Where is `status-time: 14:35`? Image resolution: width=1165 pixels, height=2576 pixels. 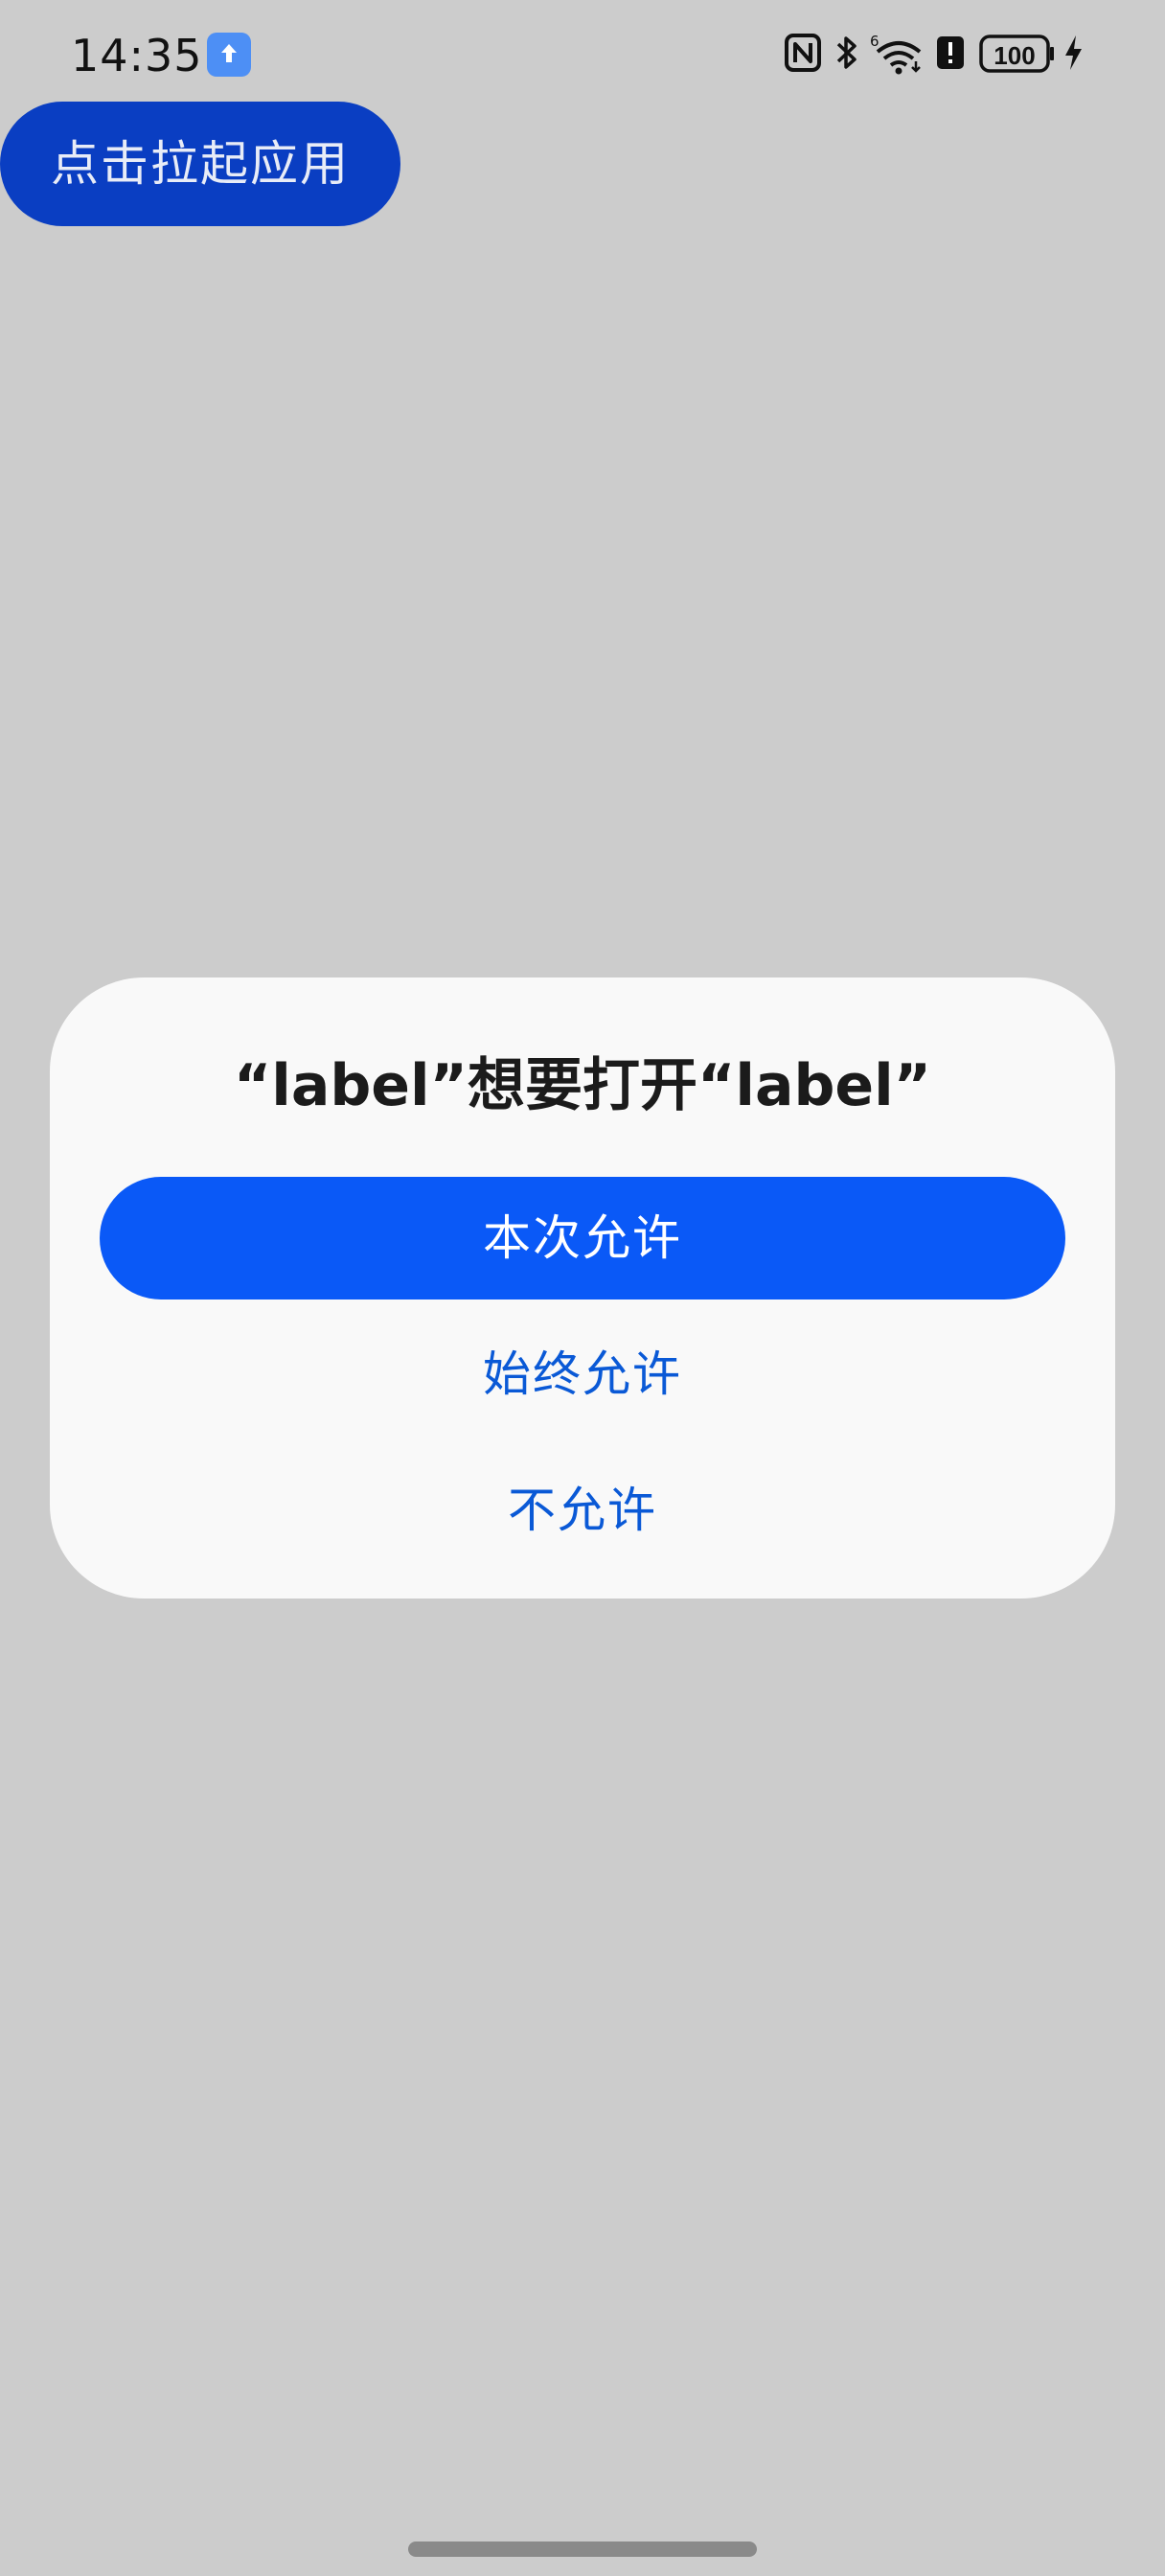 status-time: 14:35 is located at coordinates (137, 55).